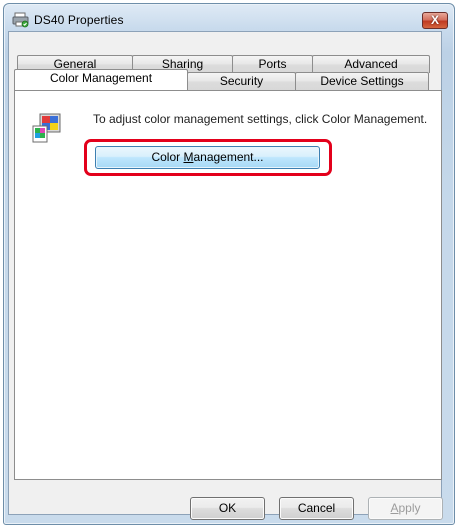 The height and width of the screenshot is (528, 459). I want to click on apply-label: pply, so click(409, 508).